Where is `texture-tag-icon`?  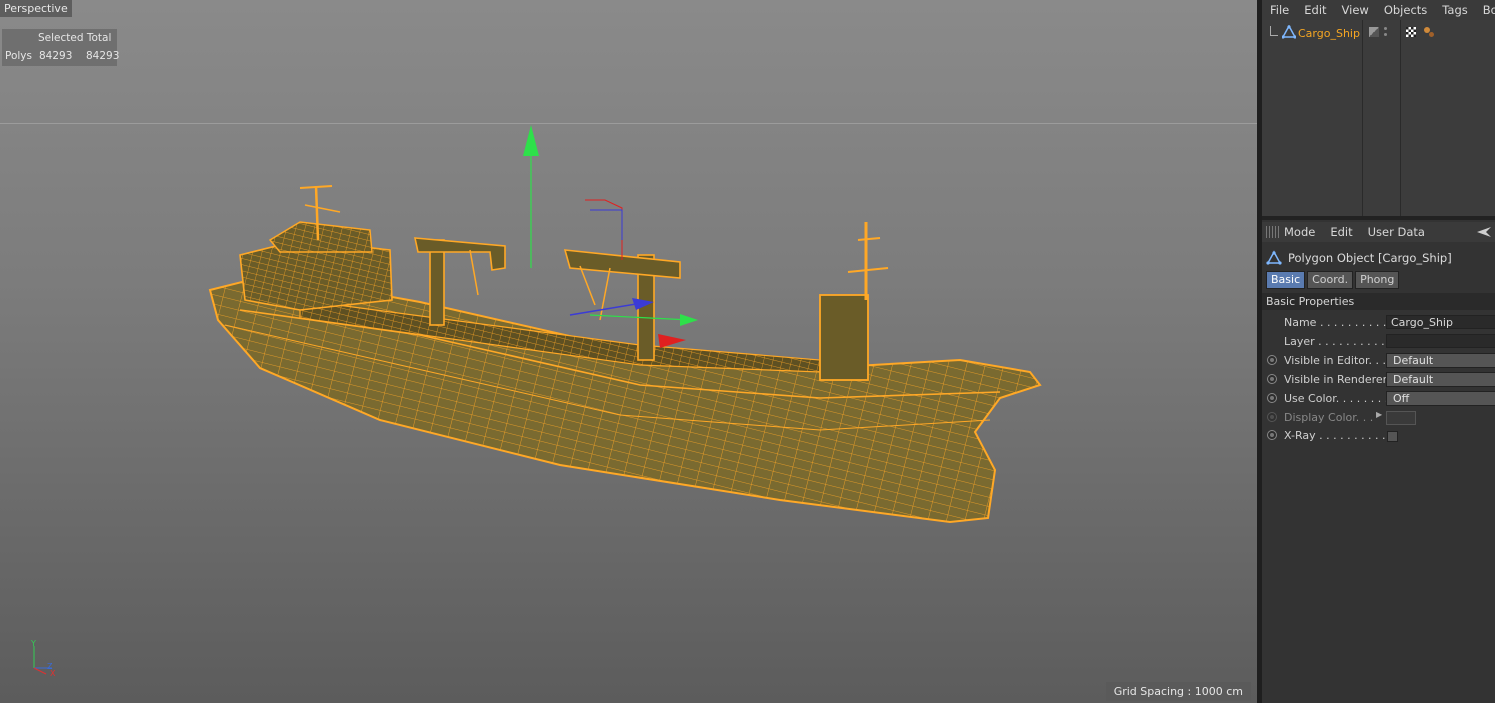
texture-tag-icon is located at coordinates (1411, 32).